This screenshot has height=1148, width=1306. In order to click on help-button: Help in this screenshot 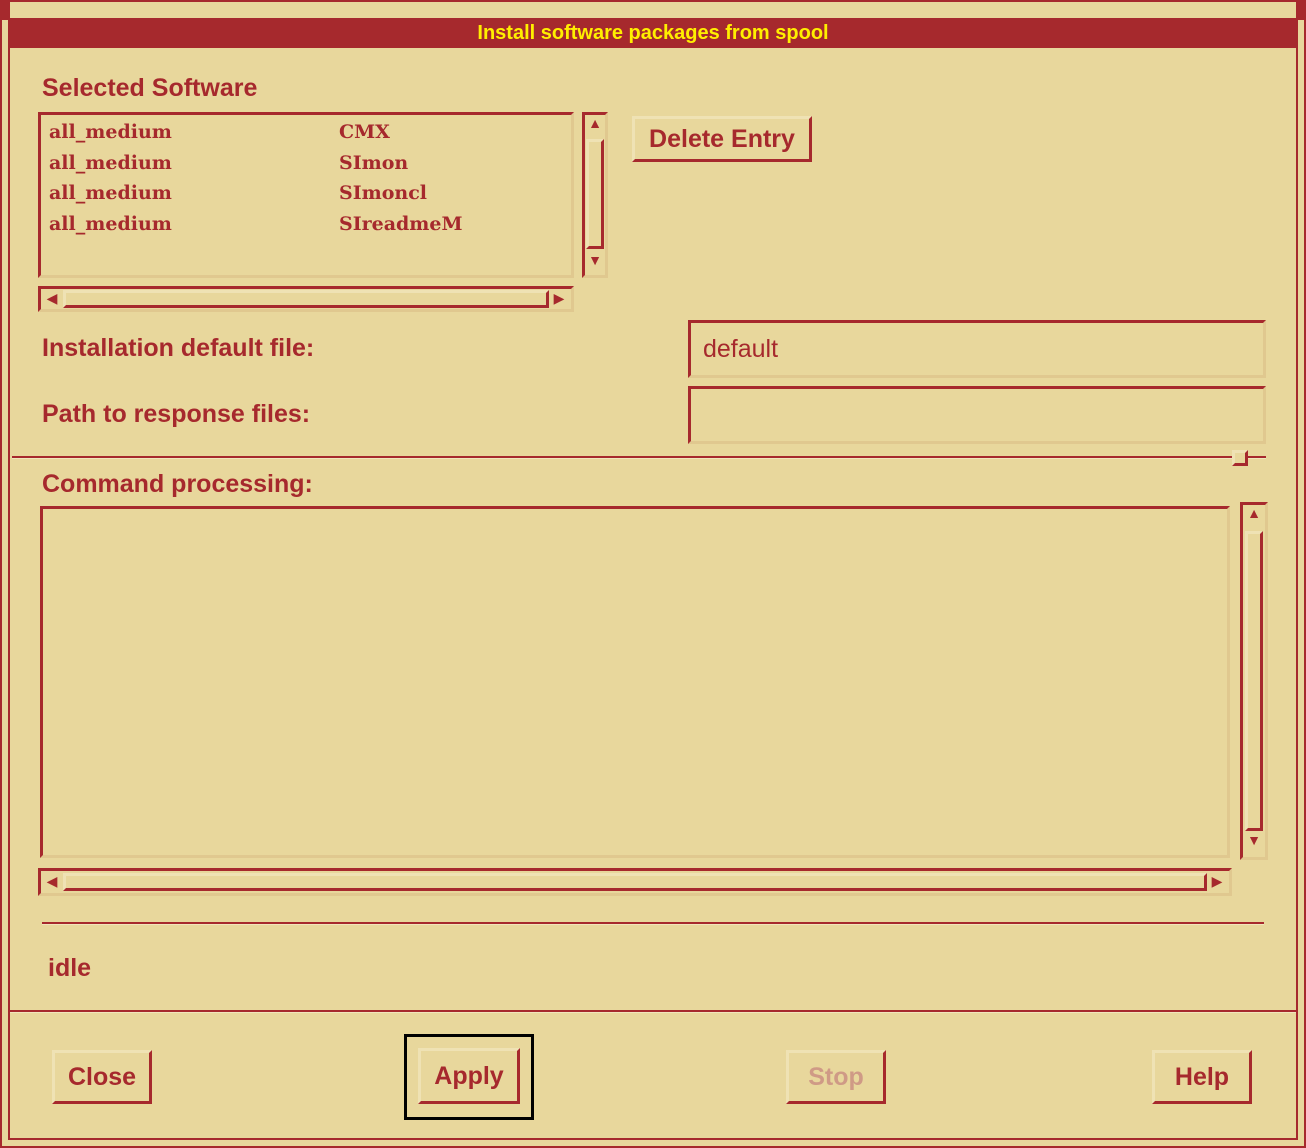, I will do `click(1202, 1077)`.